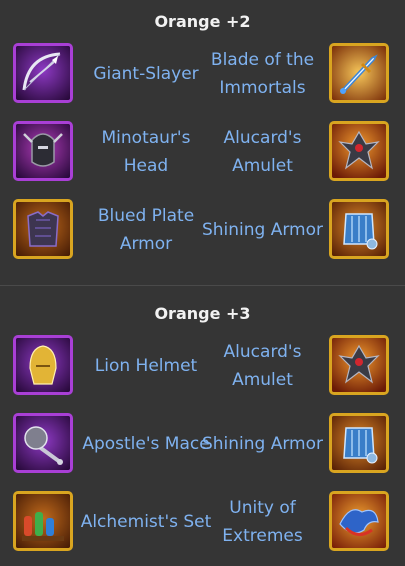  Describe the element at coordinates (43, 521) in the screenshot. I see `potion-set-icon` at that location.